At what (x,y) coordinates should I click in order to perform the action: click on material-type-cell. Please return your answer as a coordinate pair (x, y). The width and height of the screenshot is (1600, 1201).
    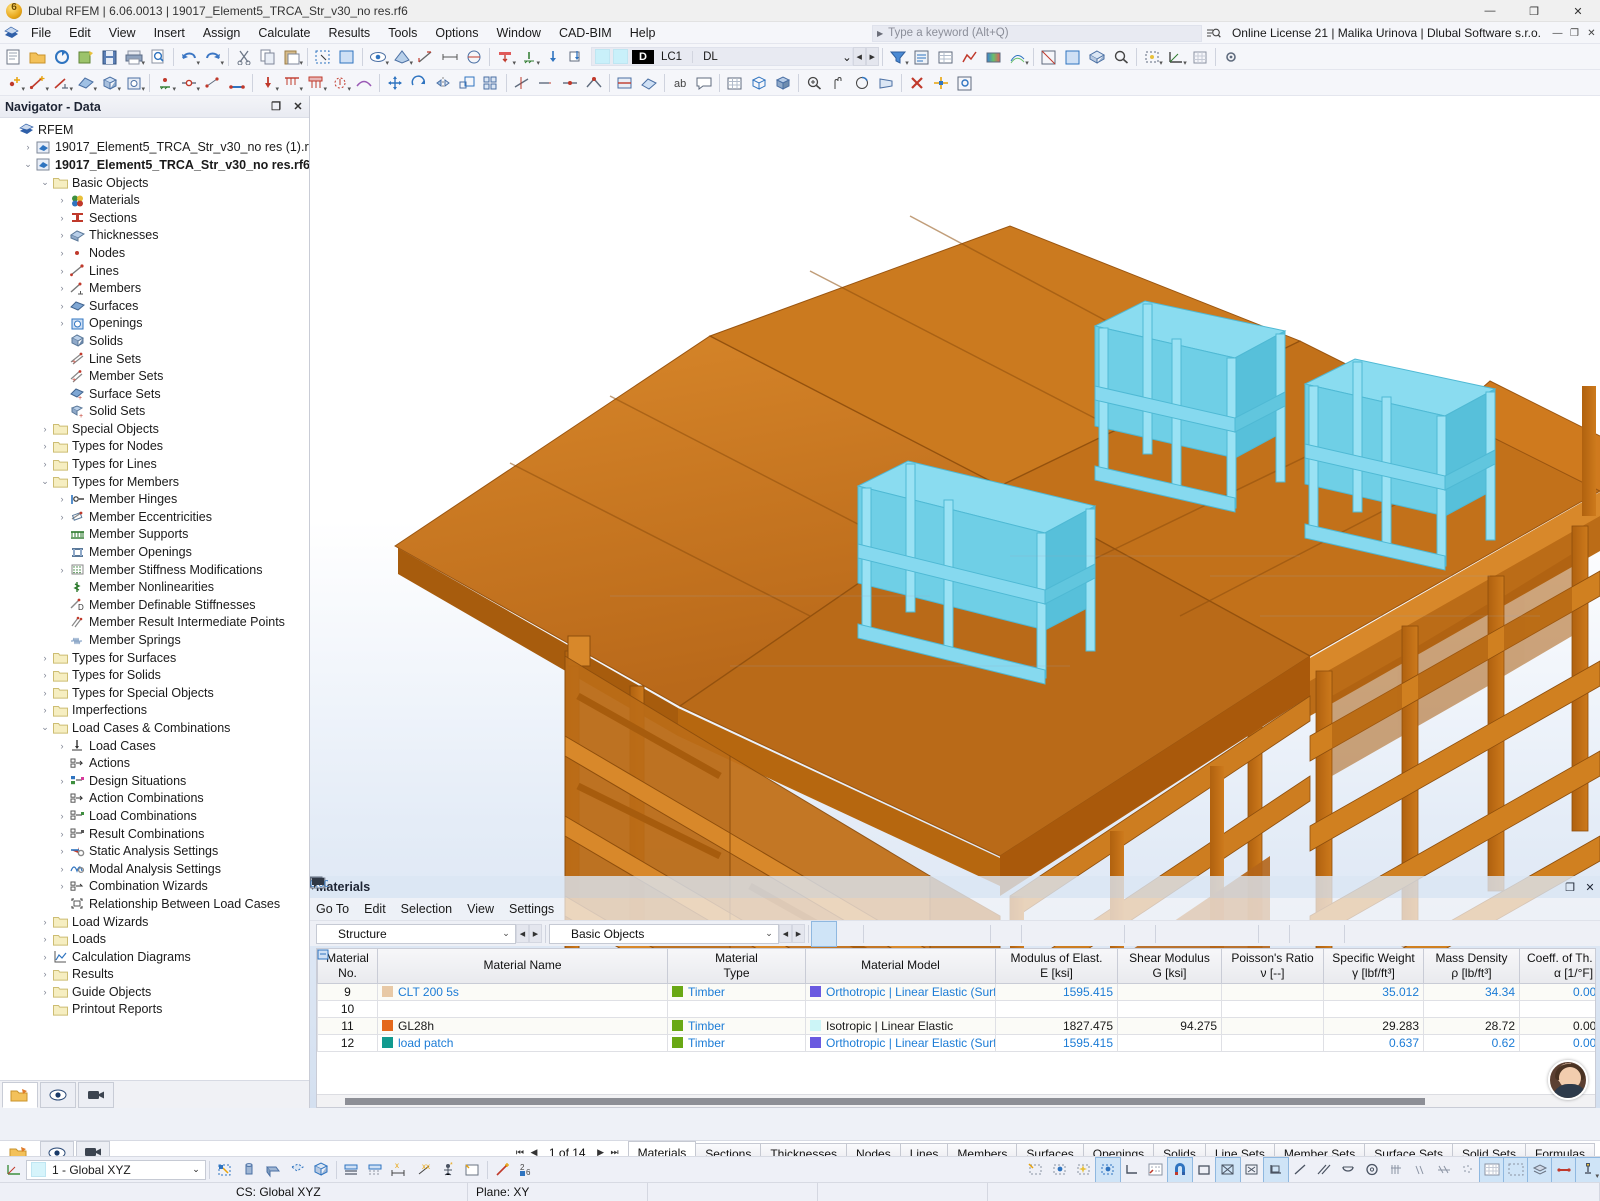
    Looking at the image, I should click on (736, 1008).